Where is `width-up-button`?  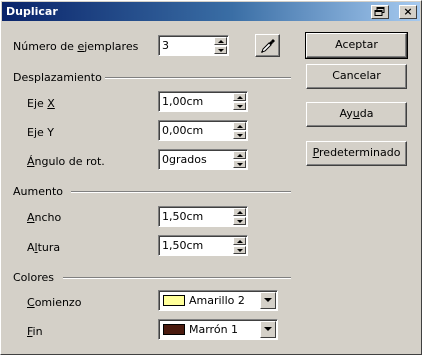
width-up-button is located at coordinates (239, 212).